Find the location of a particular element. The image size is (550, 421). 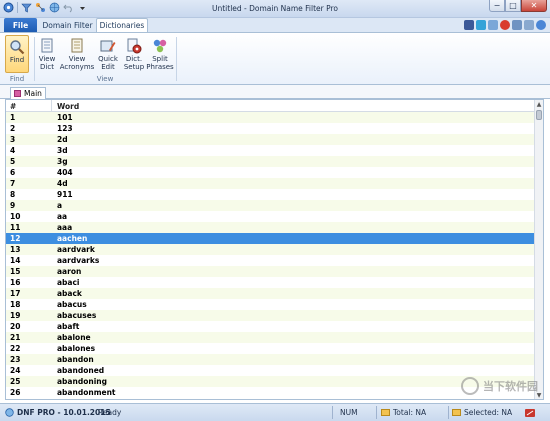

table-row: 14 aardvarks is located at coordinates (270, 260).